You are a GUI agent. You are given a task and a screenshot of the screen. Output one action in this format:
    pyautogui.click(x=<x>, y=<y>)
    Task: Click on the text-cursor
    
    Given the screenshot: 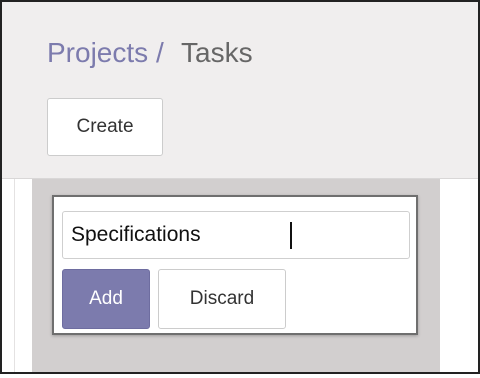 What is the action you would take?
    pyautogui.click(x=291, y=235)
    